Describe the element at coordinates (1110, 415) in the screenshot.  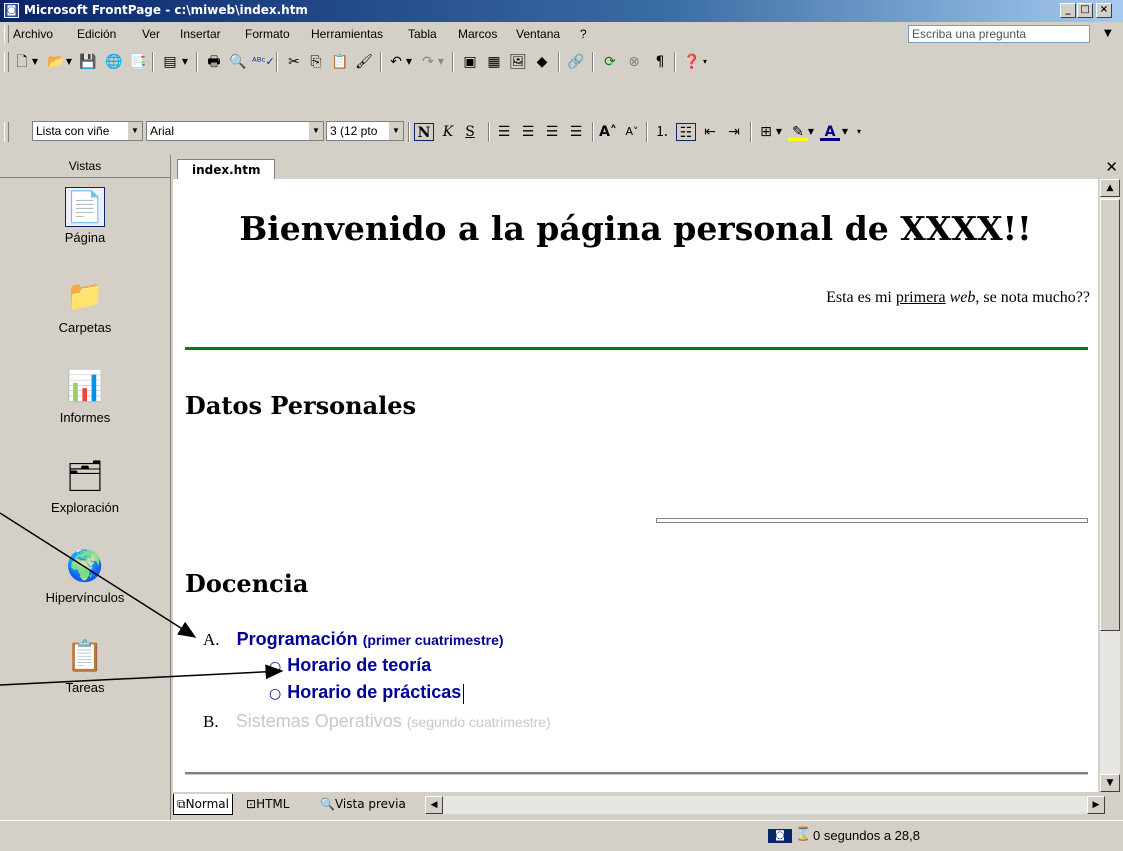
I see `scroll-thumb` at that location.